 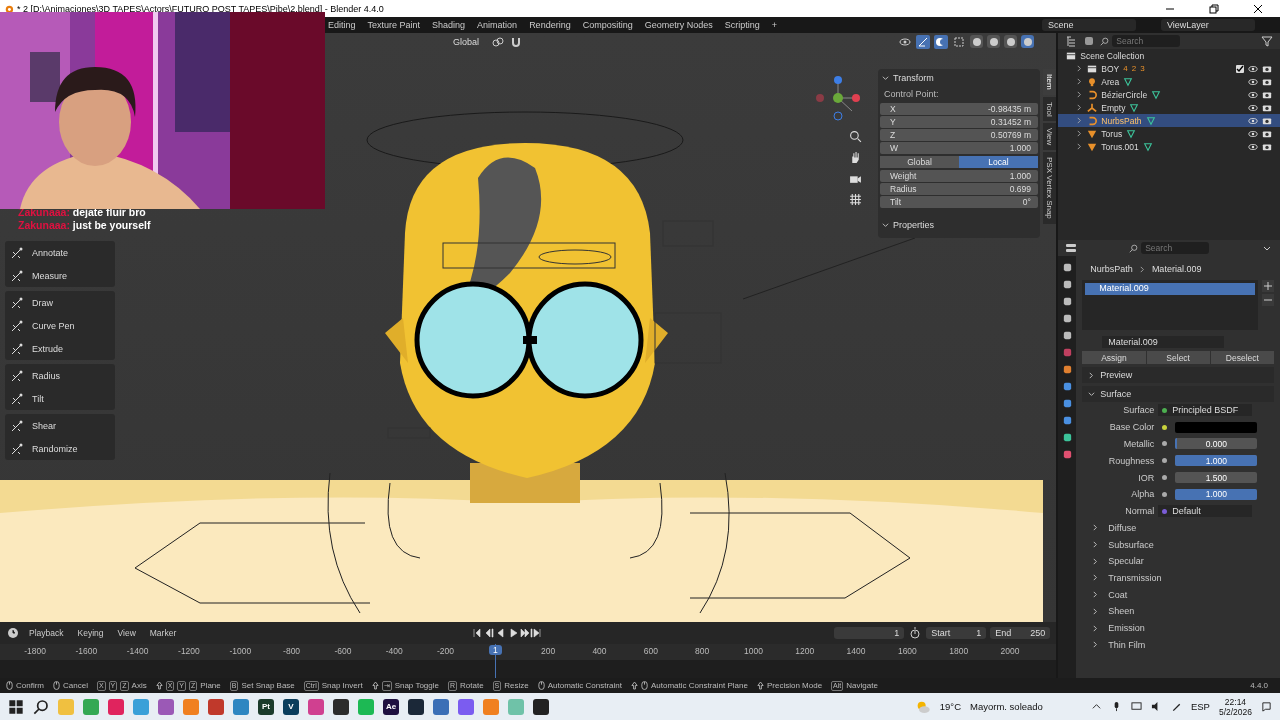 I want to click on subpanel-header: Sheen, so click(x=1178, y=611).